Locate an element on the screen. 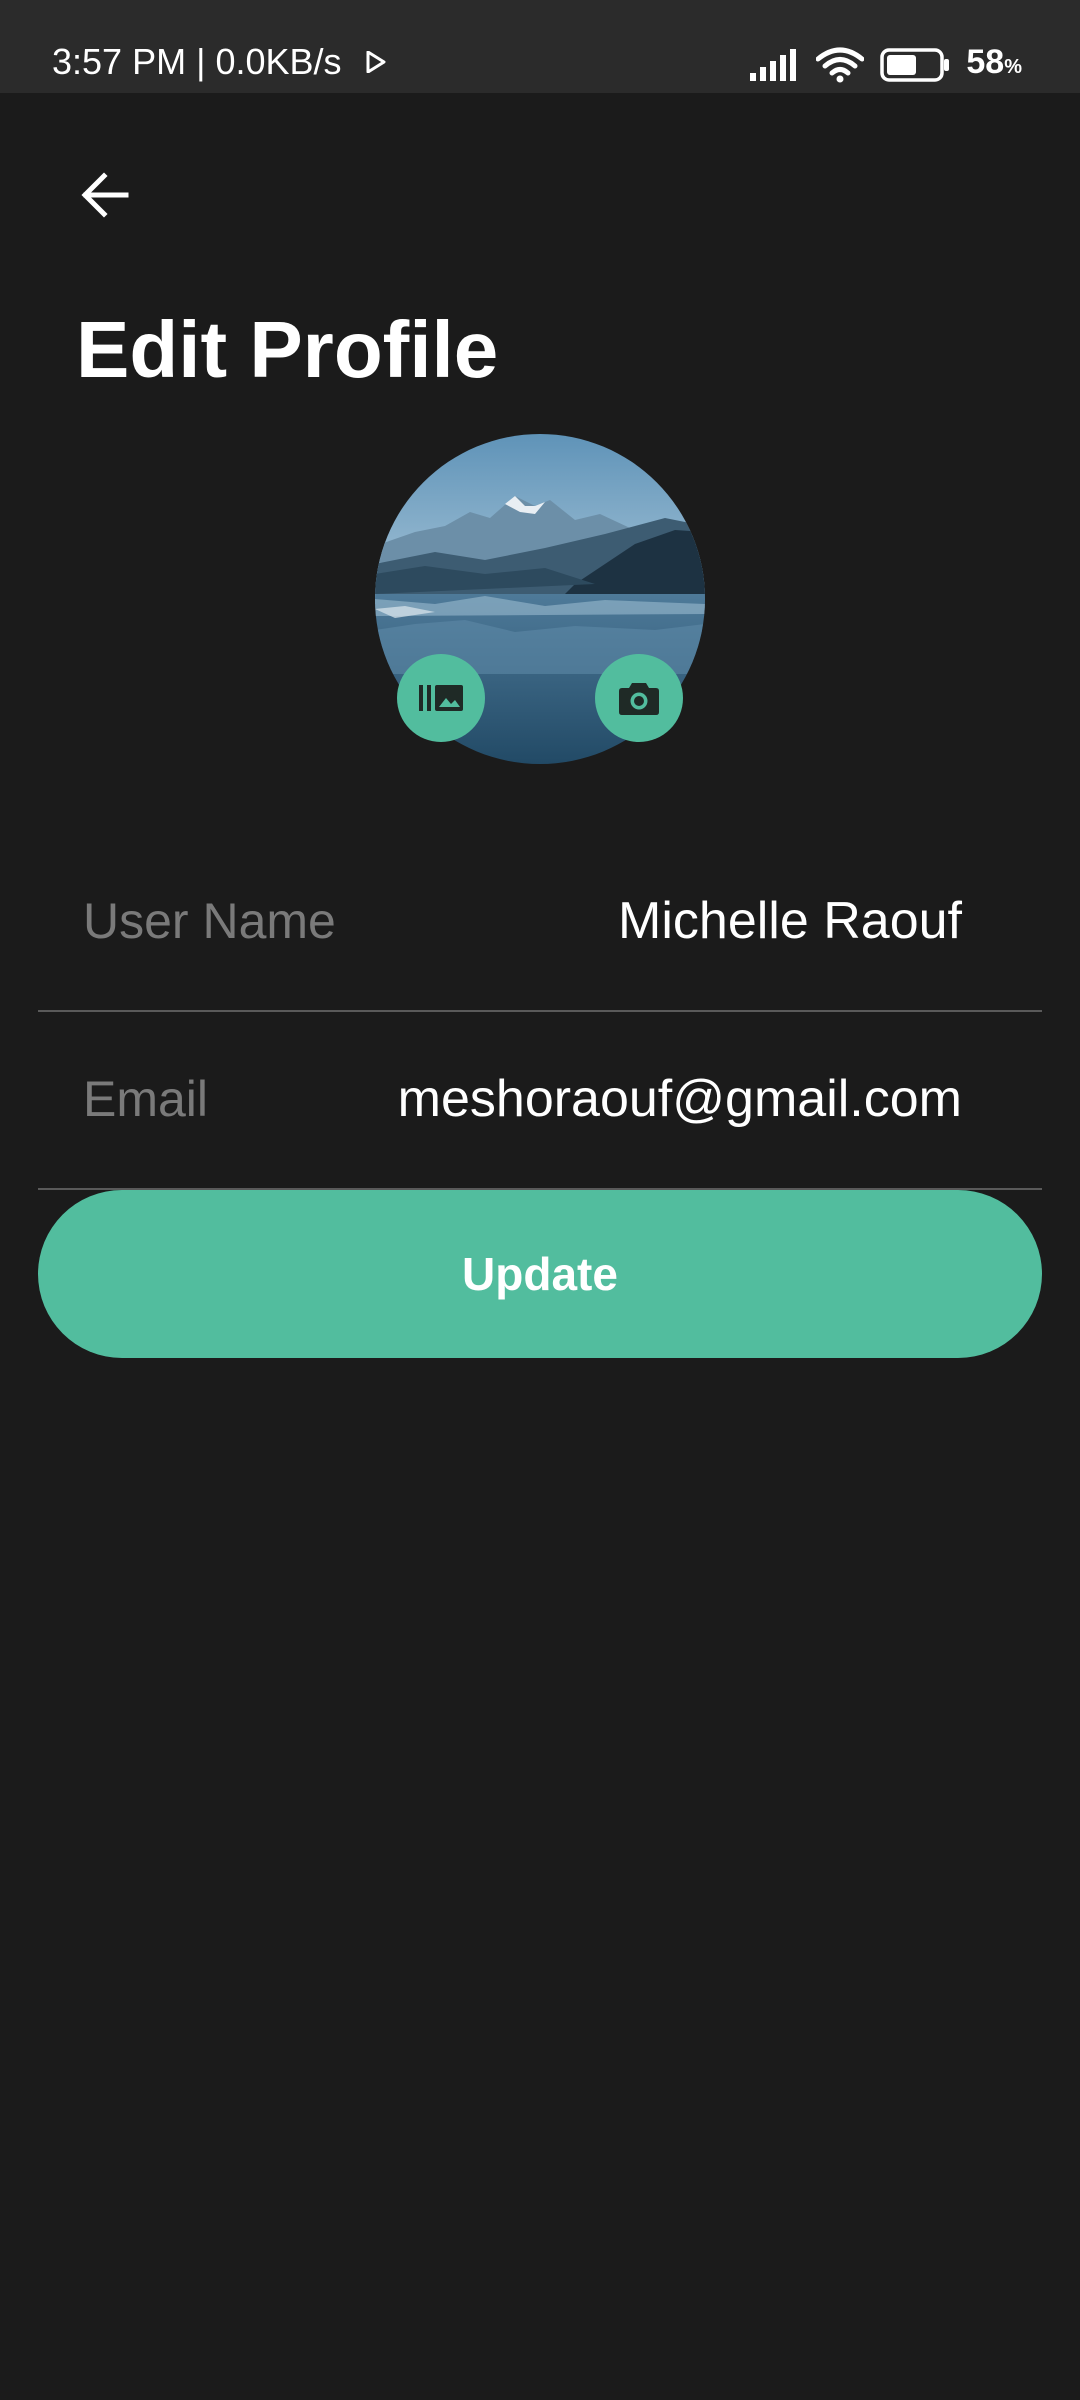  battery-percent: 58% is located at coordinates (994, 64).